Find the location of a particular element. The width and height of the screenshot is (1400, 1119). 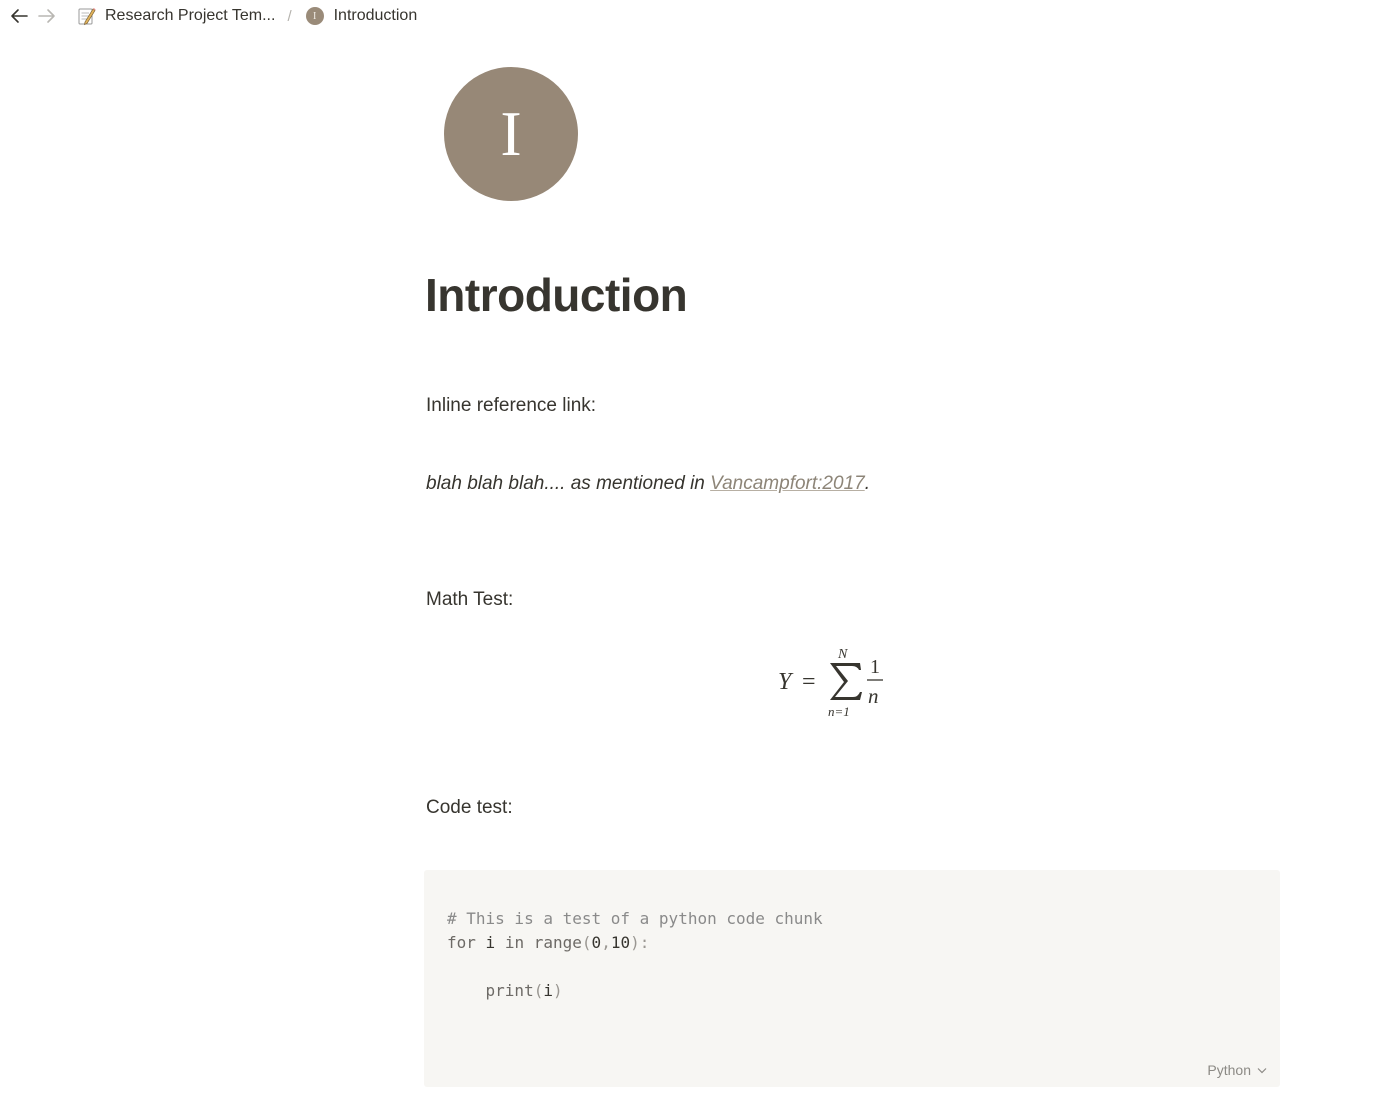

math-lhs: Y is located at coordinates (786, 682).